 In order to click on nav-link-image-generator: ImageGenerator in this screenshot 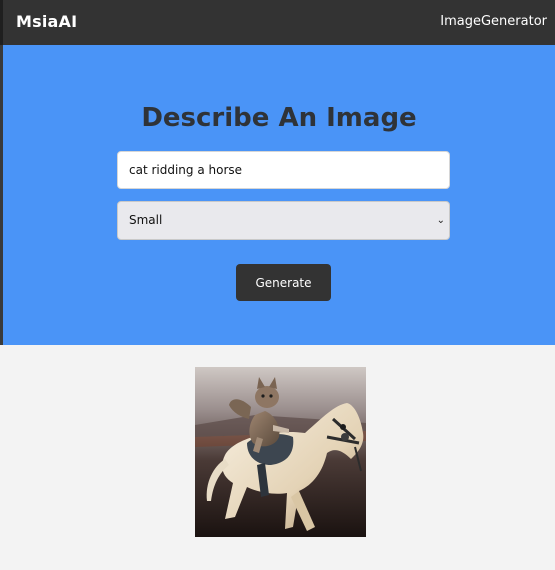, I will do `click(493, 21)`.